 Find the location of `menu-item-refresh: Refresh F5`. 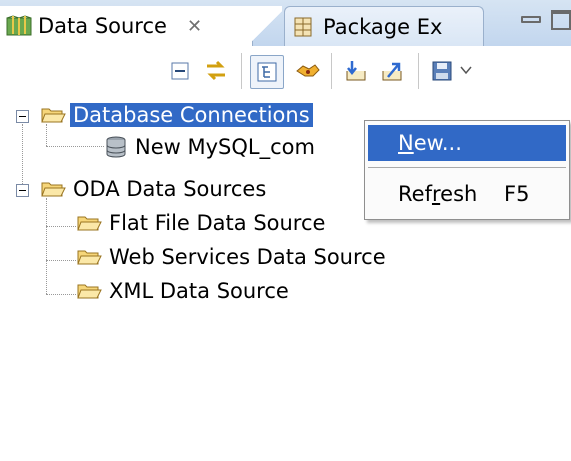

menu-item-refresh: Refresh F5 is located at coordinates (467, 194).